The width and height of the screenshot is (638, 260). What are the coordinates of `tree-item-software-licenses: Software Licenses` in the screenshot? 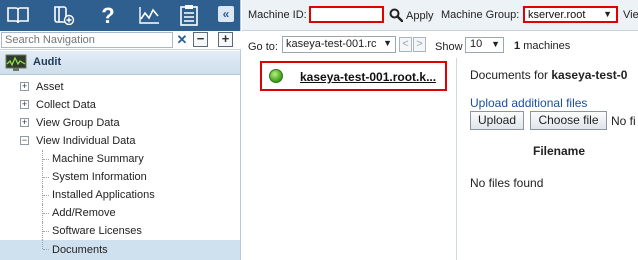 It's located at (120, 231).